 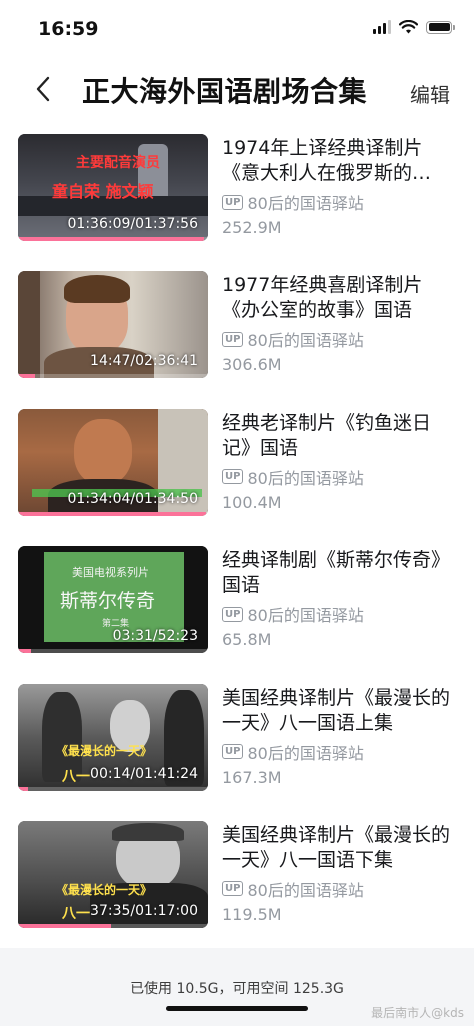 I want to click on battery-icon, so click(x=440, y=27).